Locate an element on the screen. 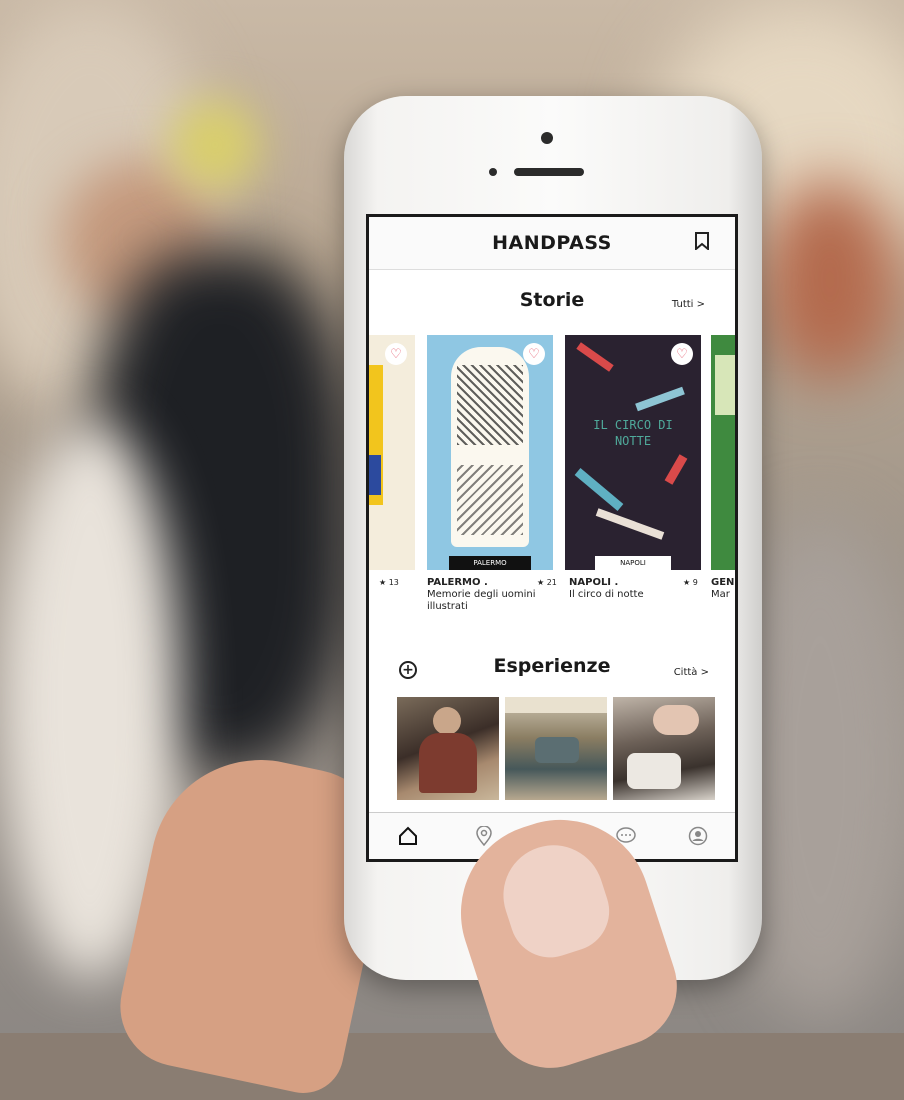  story-rating: ★ 13 is located at coordinates (389, 582).